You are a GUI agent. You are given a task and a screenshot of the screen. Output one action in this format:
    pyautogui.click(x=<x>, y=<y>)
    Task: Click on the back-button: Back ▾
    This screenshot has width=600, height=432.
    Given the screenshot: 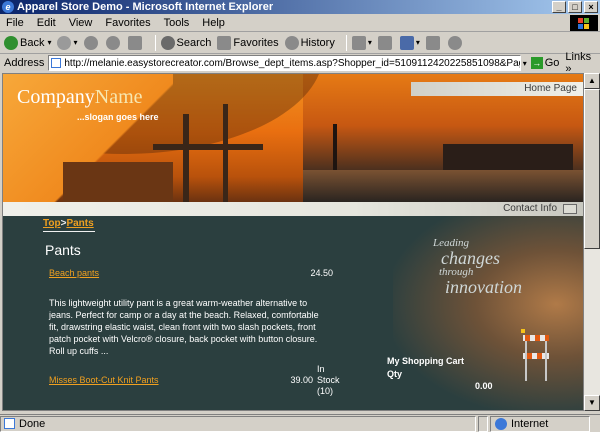 What is the action you would take?
    pyautogui.click(x=27, y=42)
    